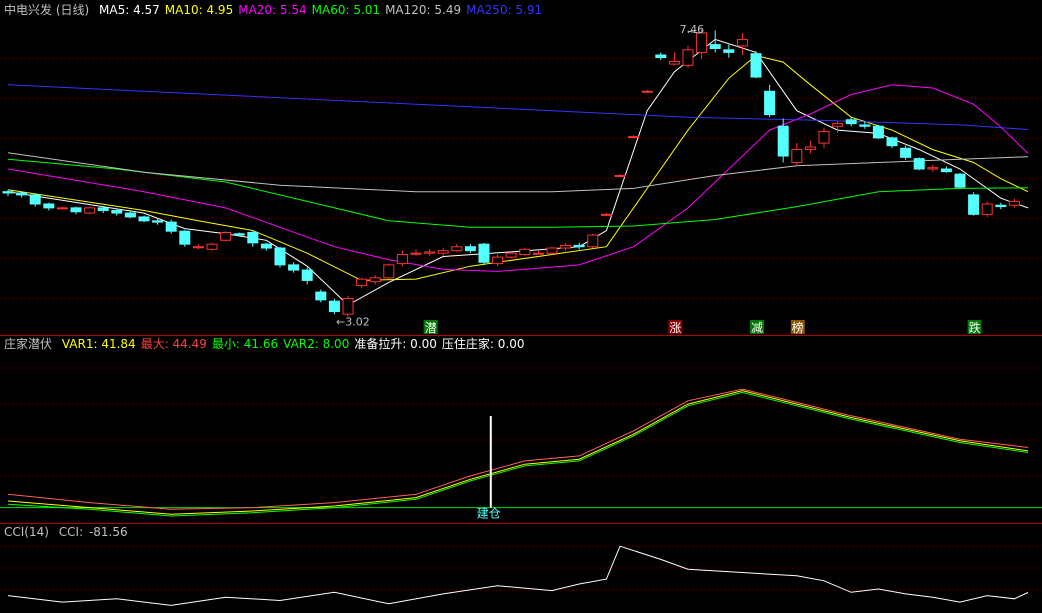 This screenshot has width=1042, height=613. I want to click on cci-line, so click(518, 575).